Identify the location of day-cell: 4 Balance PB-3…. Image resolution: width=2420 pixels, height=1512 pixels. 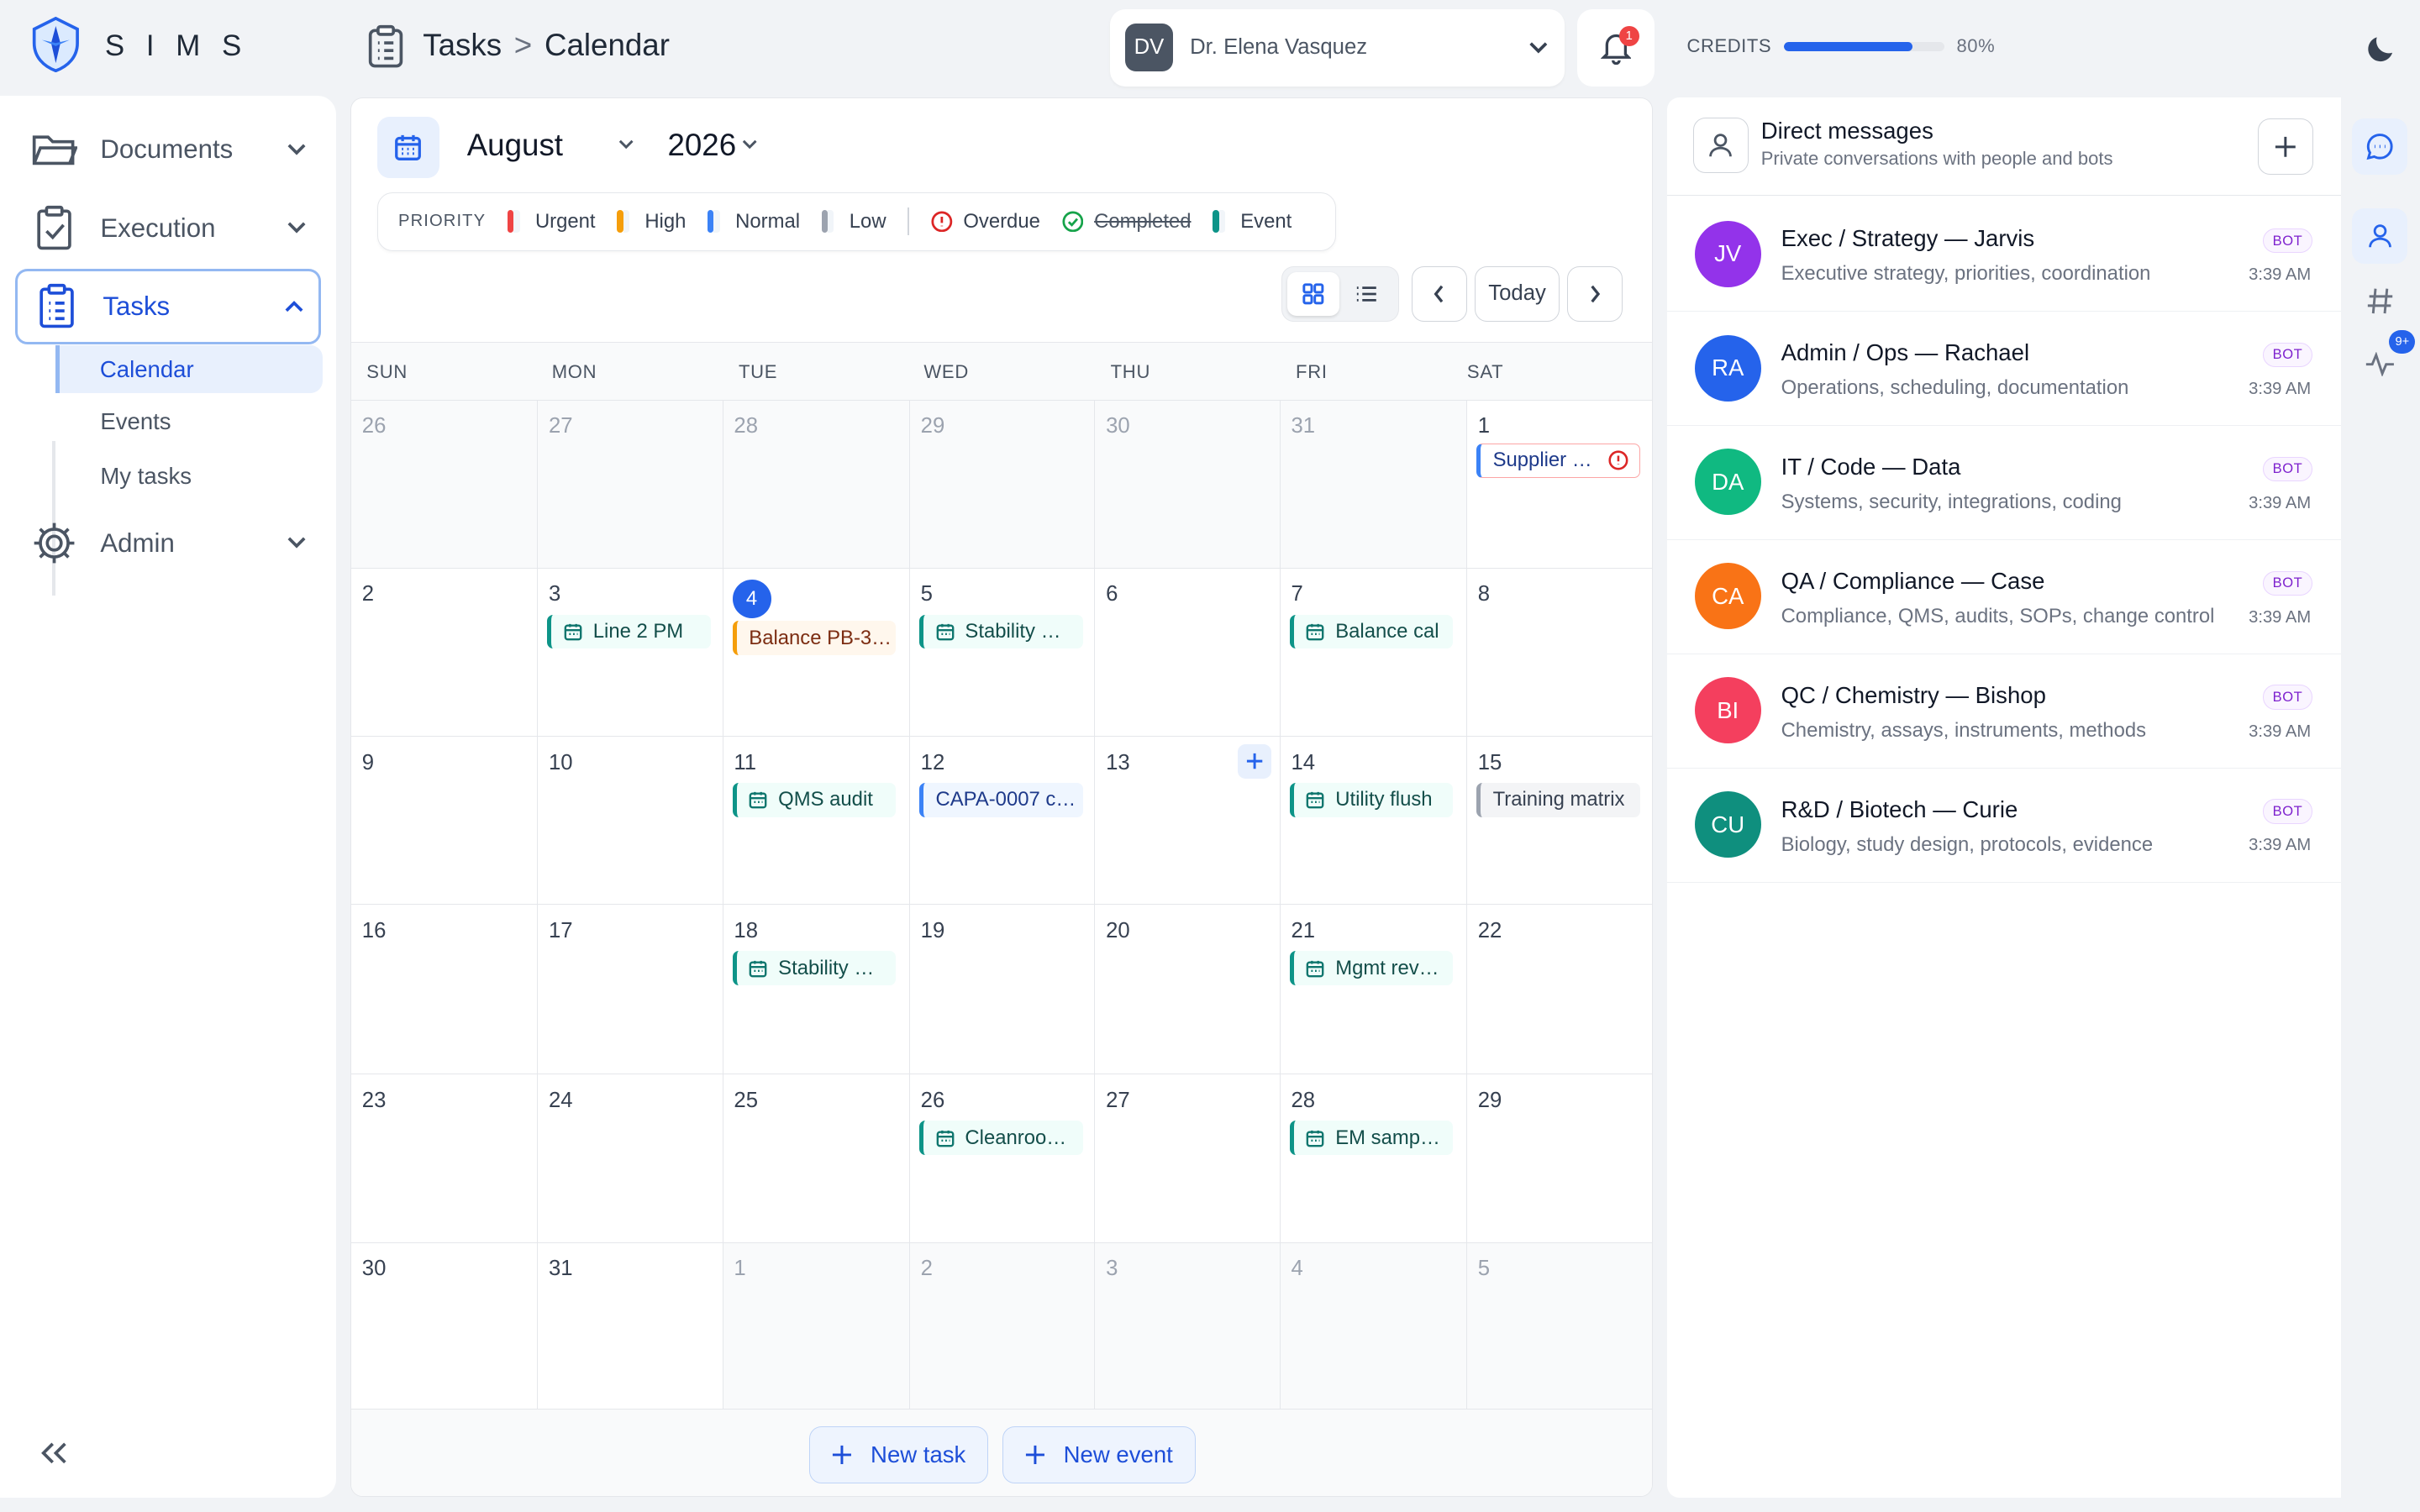
(816, 653).